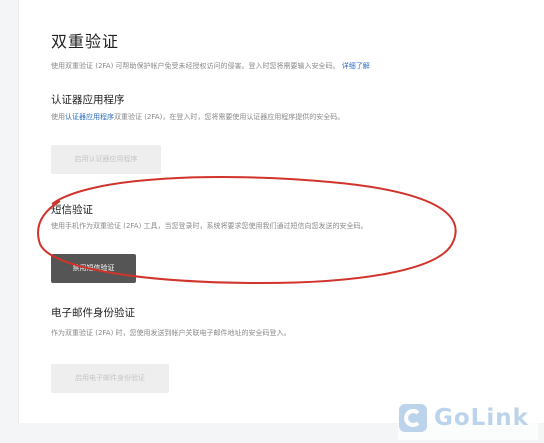 This screenshot has height=443, width=544. I want to click on golink-watermark-text: GoLink, so click(481, 418).